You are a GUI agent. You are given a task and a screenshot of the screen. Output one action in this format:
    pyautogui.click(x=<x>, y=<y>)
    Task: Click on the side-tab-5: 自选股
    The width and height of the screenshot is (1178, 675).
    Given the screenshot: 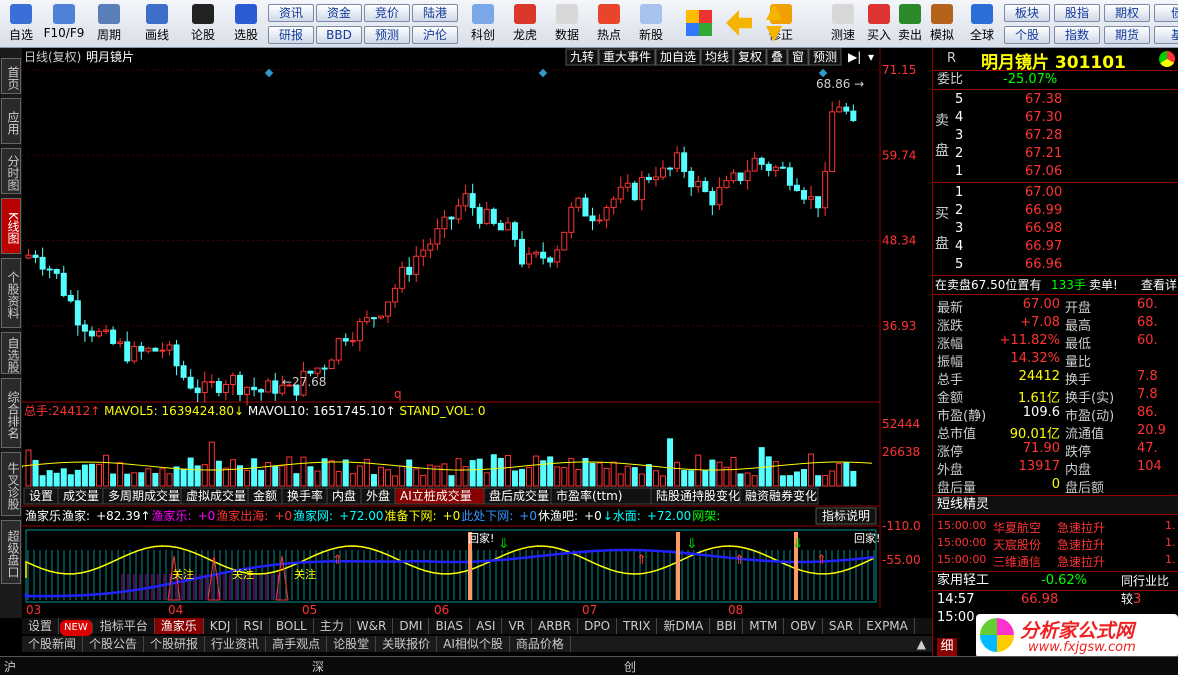 What is the action you would take?
    pyautogui.click(x=11, y=353)
    